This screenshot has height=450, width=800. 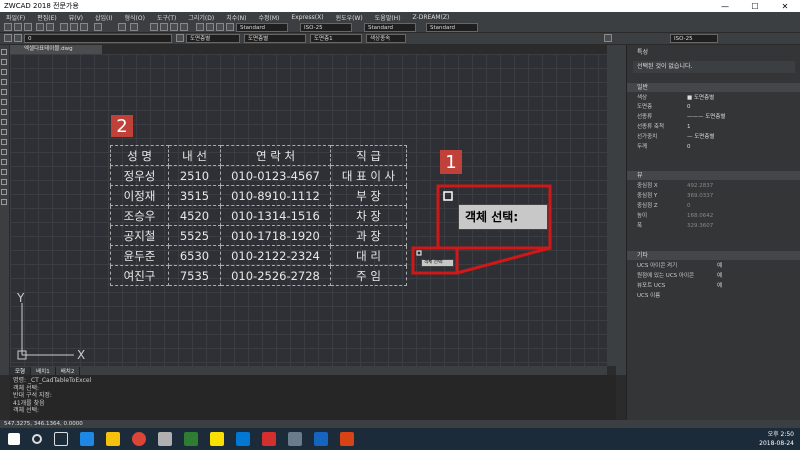 I want to click on arc-icon, so click(x=4, y=92).